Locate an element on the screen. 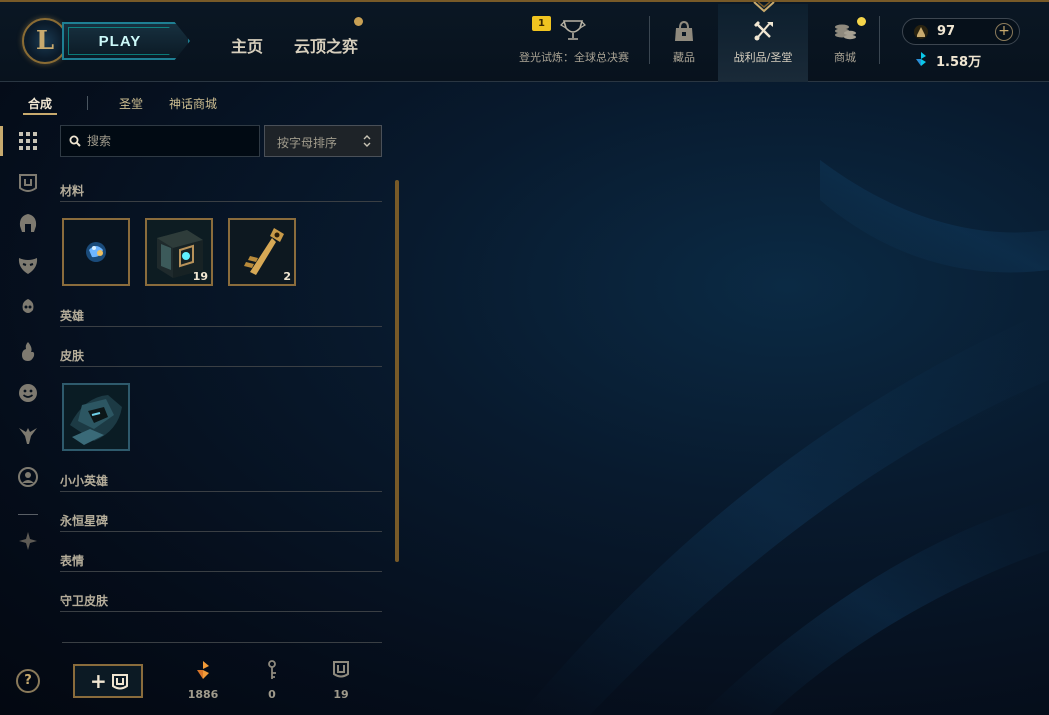  little-legend-icon is located at coordinates (28, 307).